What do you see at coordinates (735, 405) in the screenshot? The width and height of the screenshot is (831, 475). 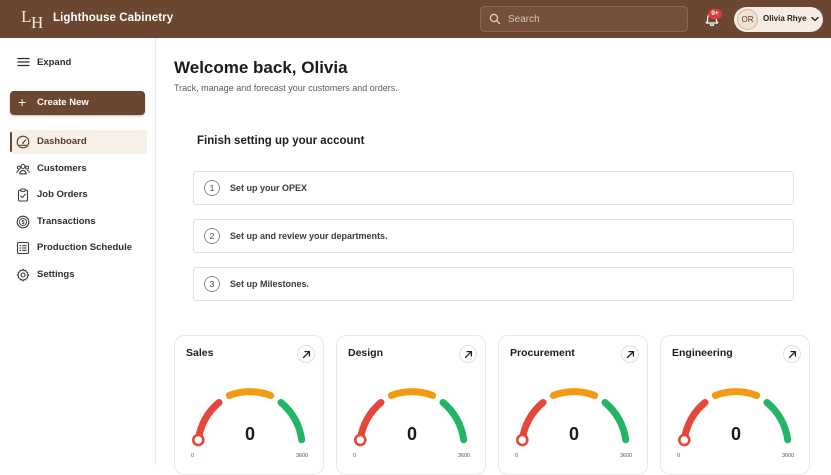 I see `department-card-engineering: Engineering 0 0 3600` at bounding box center [735, 405].